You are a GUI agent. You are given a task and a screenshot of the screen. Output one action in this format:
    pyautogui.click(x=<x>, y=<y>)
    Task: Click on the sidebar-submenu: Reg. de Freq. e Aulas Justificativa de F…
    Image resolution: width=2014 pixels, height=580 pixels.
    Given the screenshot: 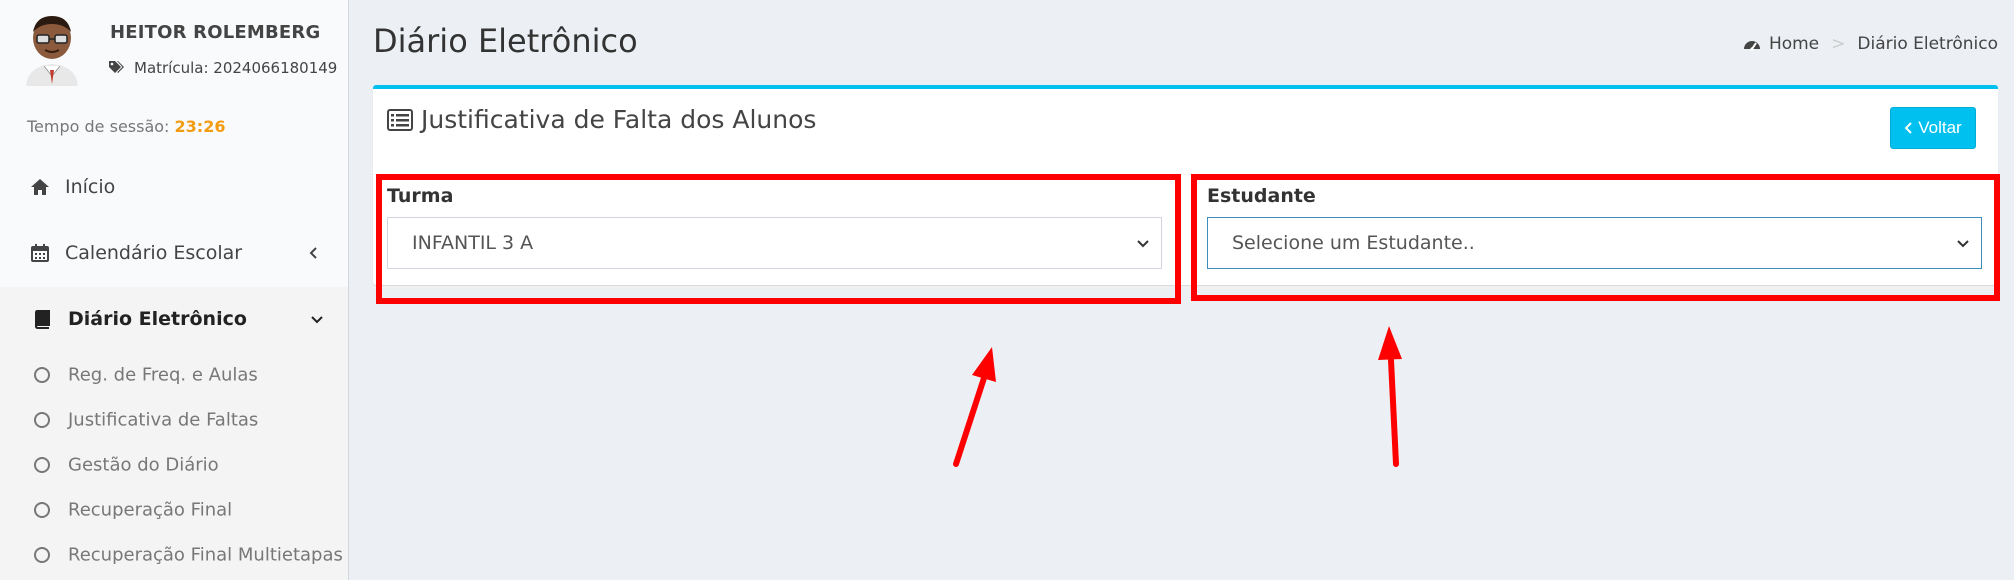 What is the action you would take?
    pyautogui.click(x=174, y=464)
    